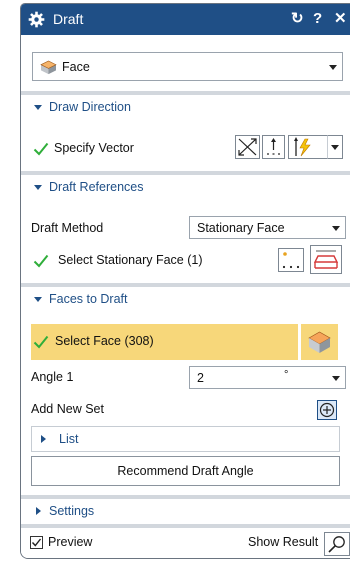  I want to click on draw-direction-title: Draw Direction, so click(90, 107).